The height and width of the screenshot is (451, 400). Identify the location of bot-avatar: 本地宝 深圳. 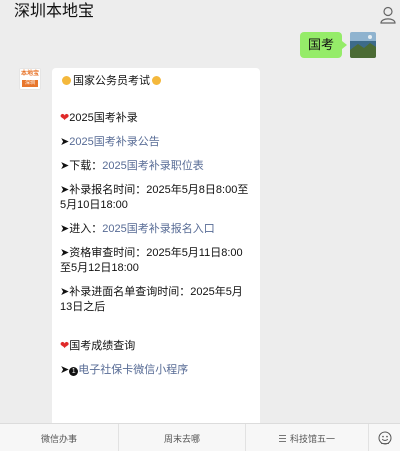
(30, 79).